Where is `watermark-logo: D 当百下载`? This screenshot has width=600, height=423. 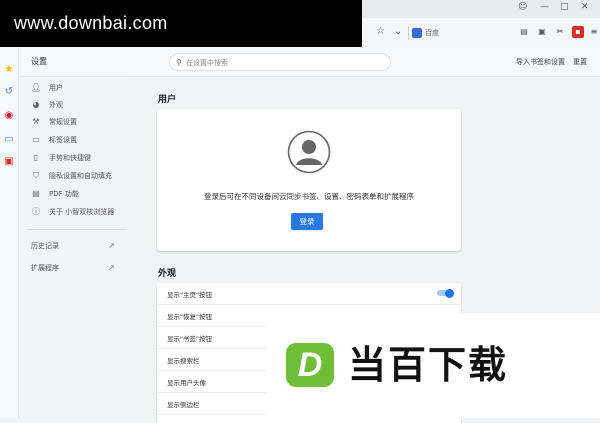
watermark-logo: D 当百下载 is located at coordinates (433, 365).